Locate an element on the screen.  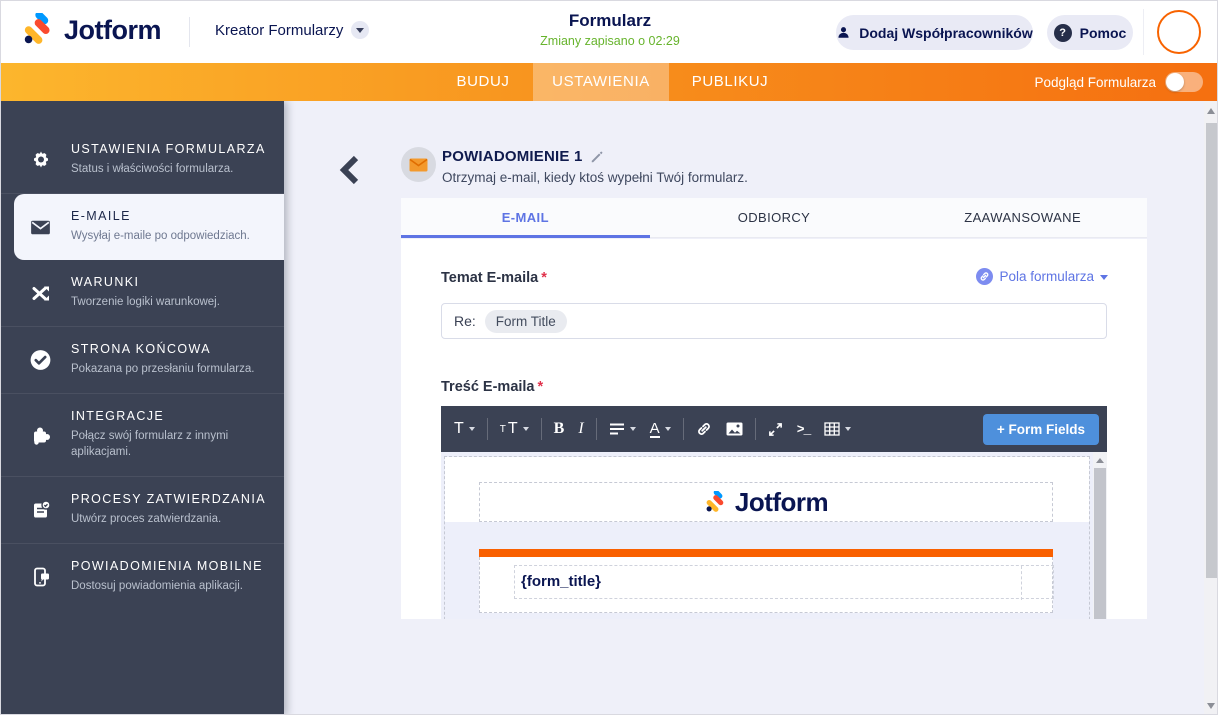
subject-label: Temat E-maila * is located at coordinates (494, 278).